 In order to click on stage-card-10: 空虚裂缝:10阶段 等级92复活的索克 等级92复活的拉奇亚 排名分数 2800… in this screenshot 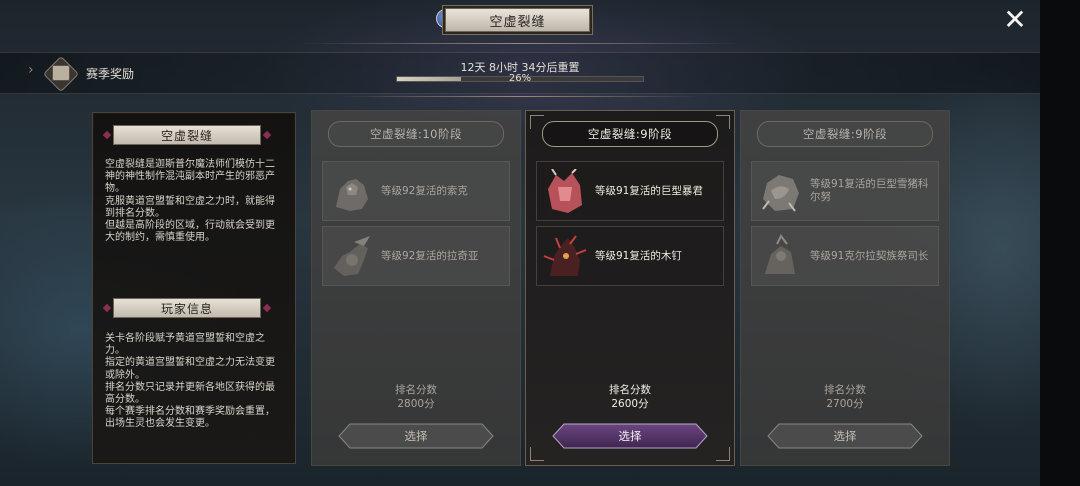, I will do `click(416, 288)`.